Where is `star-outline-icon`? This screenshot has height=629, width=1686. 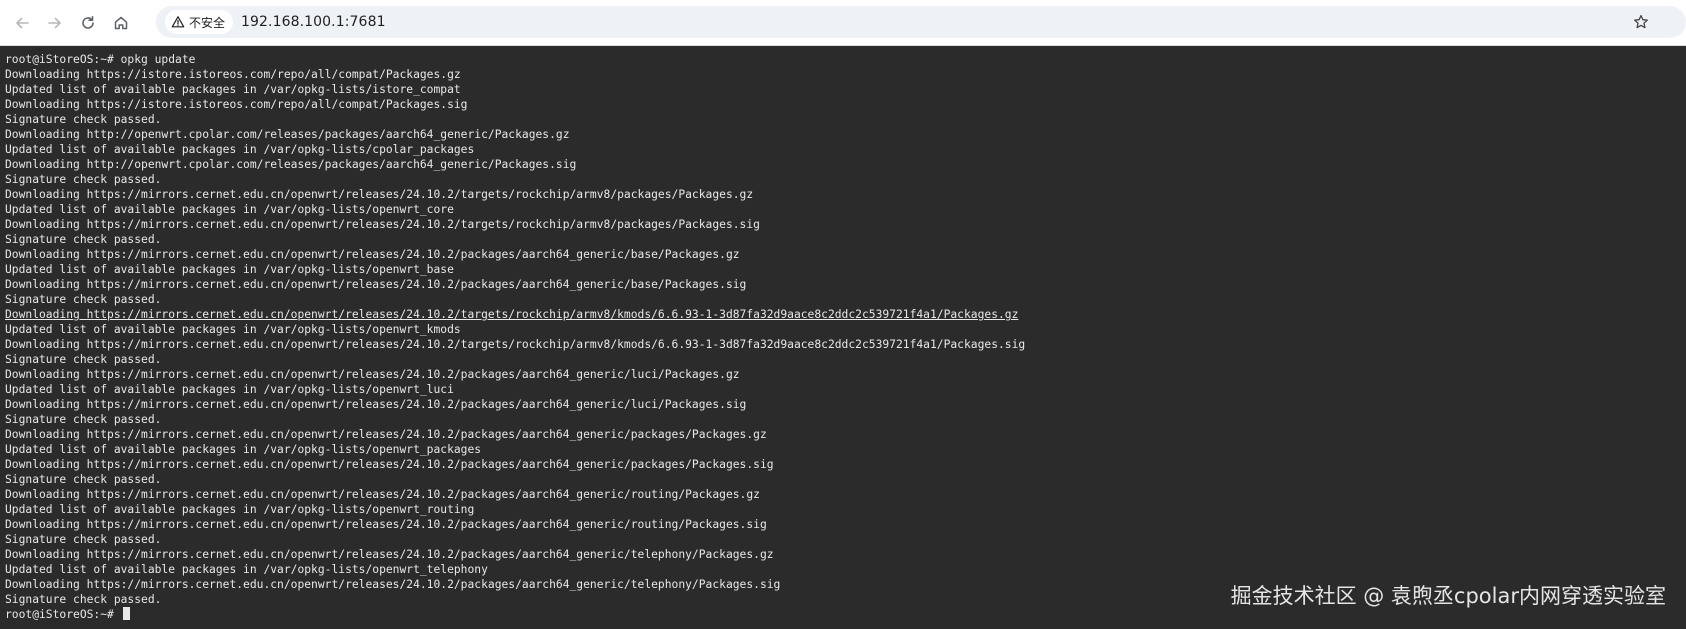
star-outline-icon is located at coordinates (1641, 21).